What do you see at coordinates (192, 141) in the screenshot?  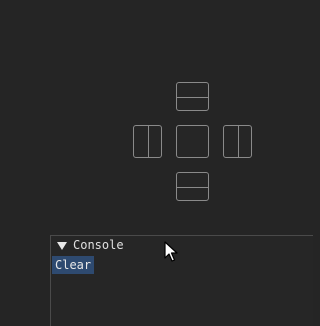 I see `dock-target-center` at bounding box center [192, 141].